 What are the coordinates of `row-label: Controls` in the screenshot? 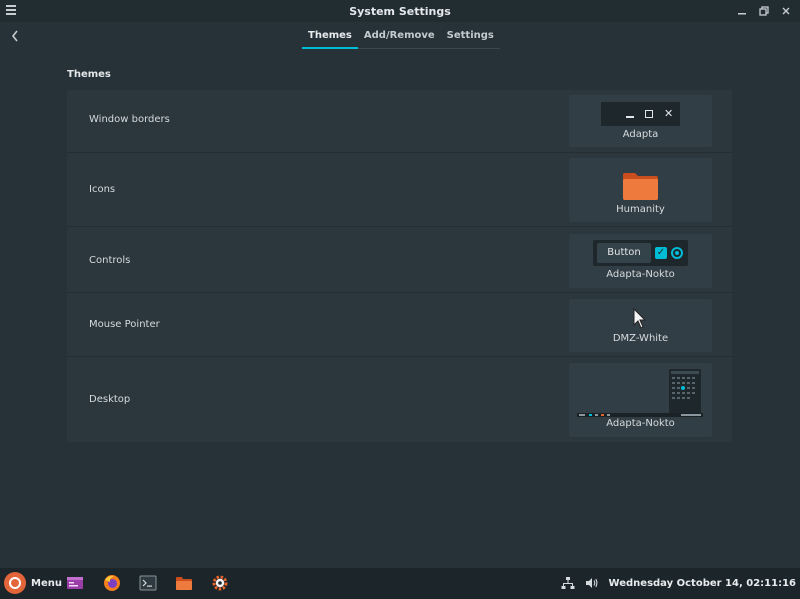 It's located at (110, 260).